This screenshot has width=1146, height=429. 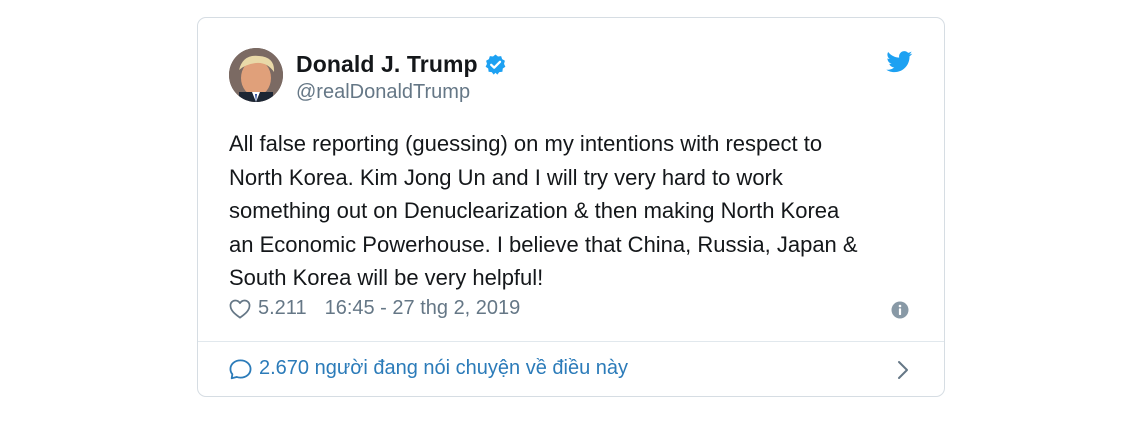 I want to click on tweet-meta: 5.211 16:45 - 27 thg 2, 2019, so click(x=374, y=308).